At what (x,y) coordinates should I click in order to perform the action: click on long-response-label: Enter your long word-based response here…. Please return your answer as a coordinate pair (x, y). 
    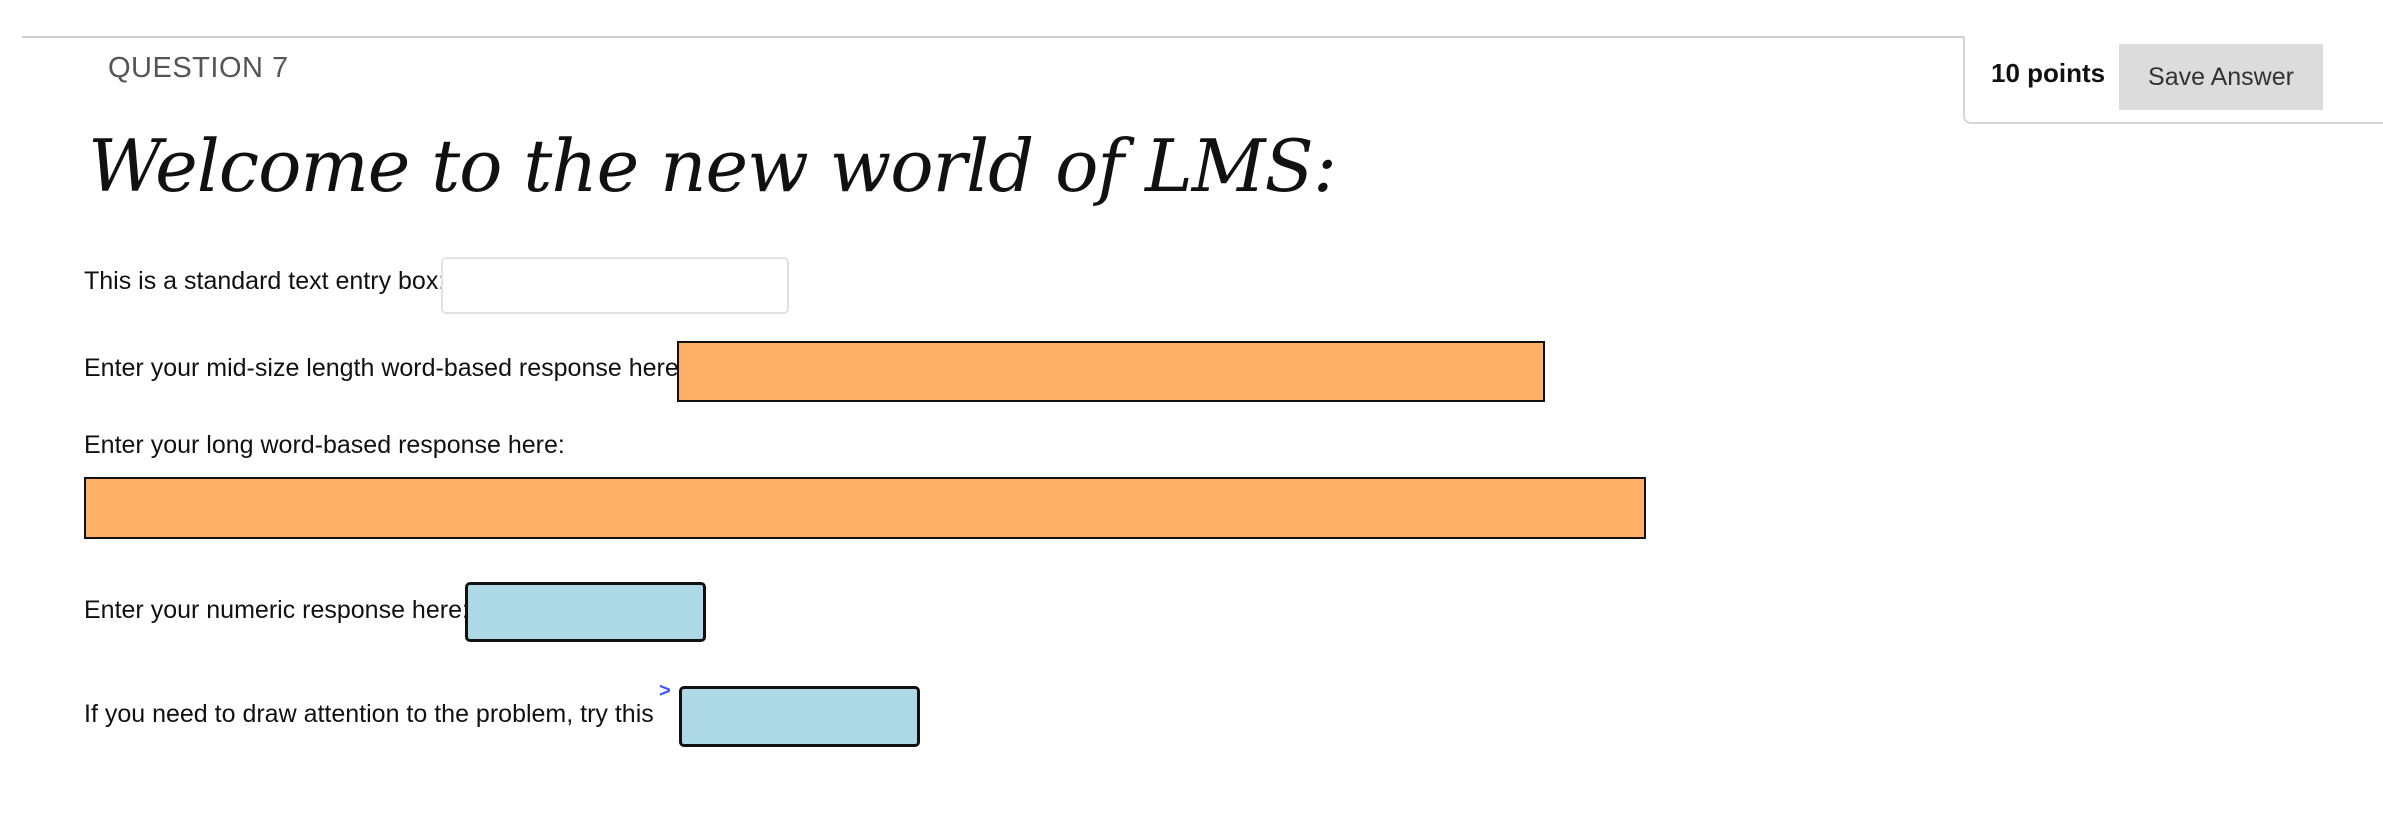
    Looking at the image, I should click on (324, 445).